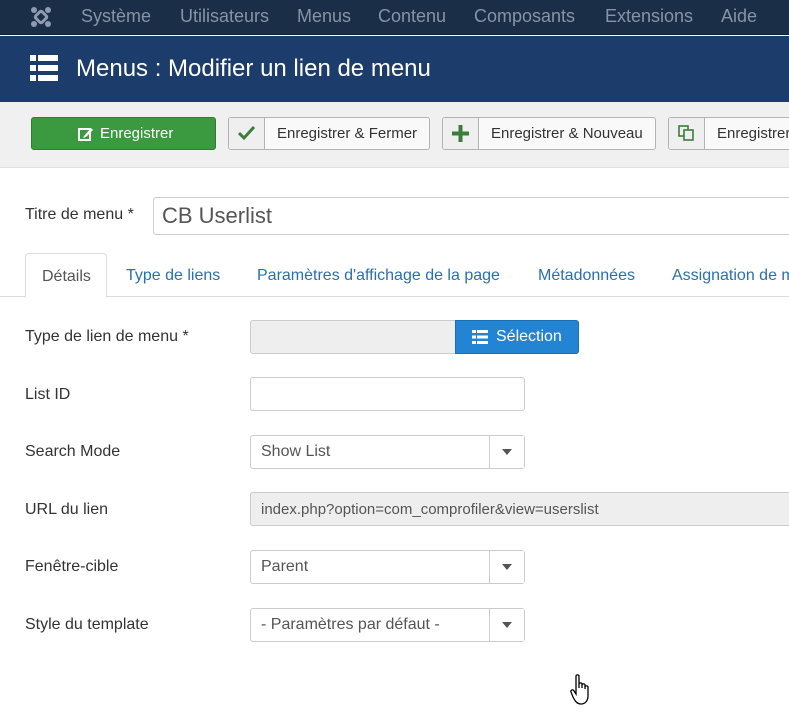  I want to click on title-input-value: CB Userlist, so click(217, 215).